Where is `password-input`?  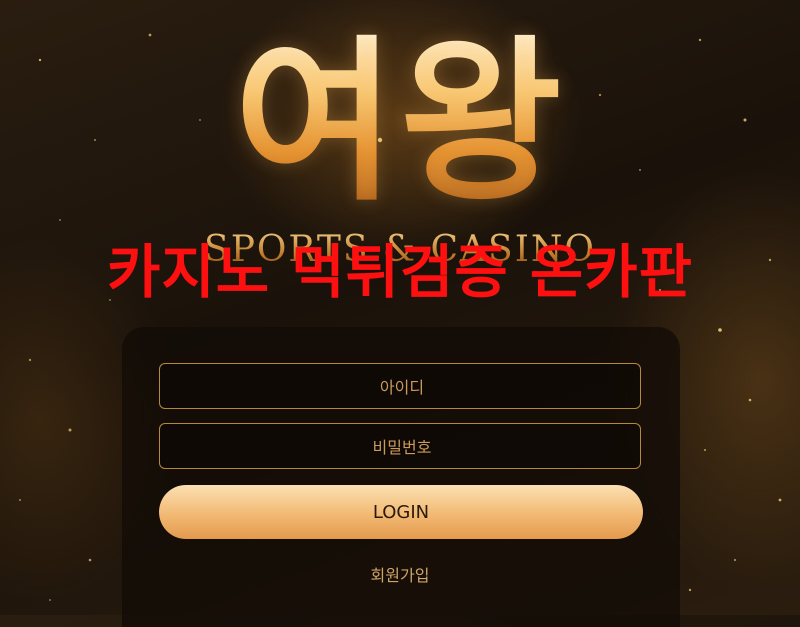 password-input is located at coordinates (402, 447).